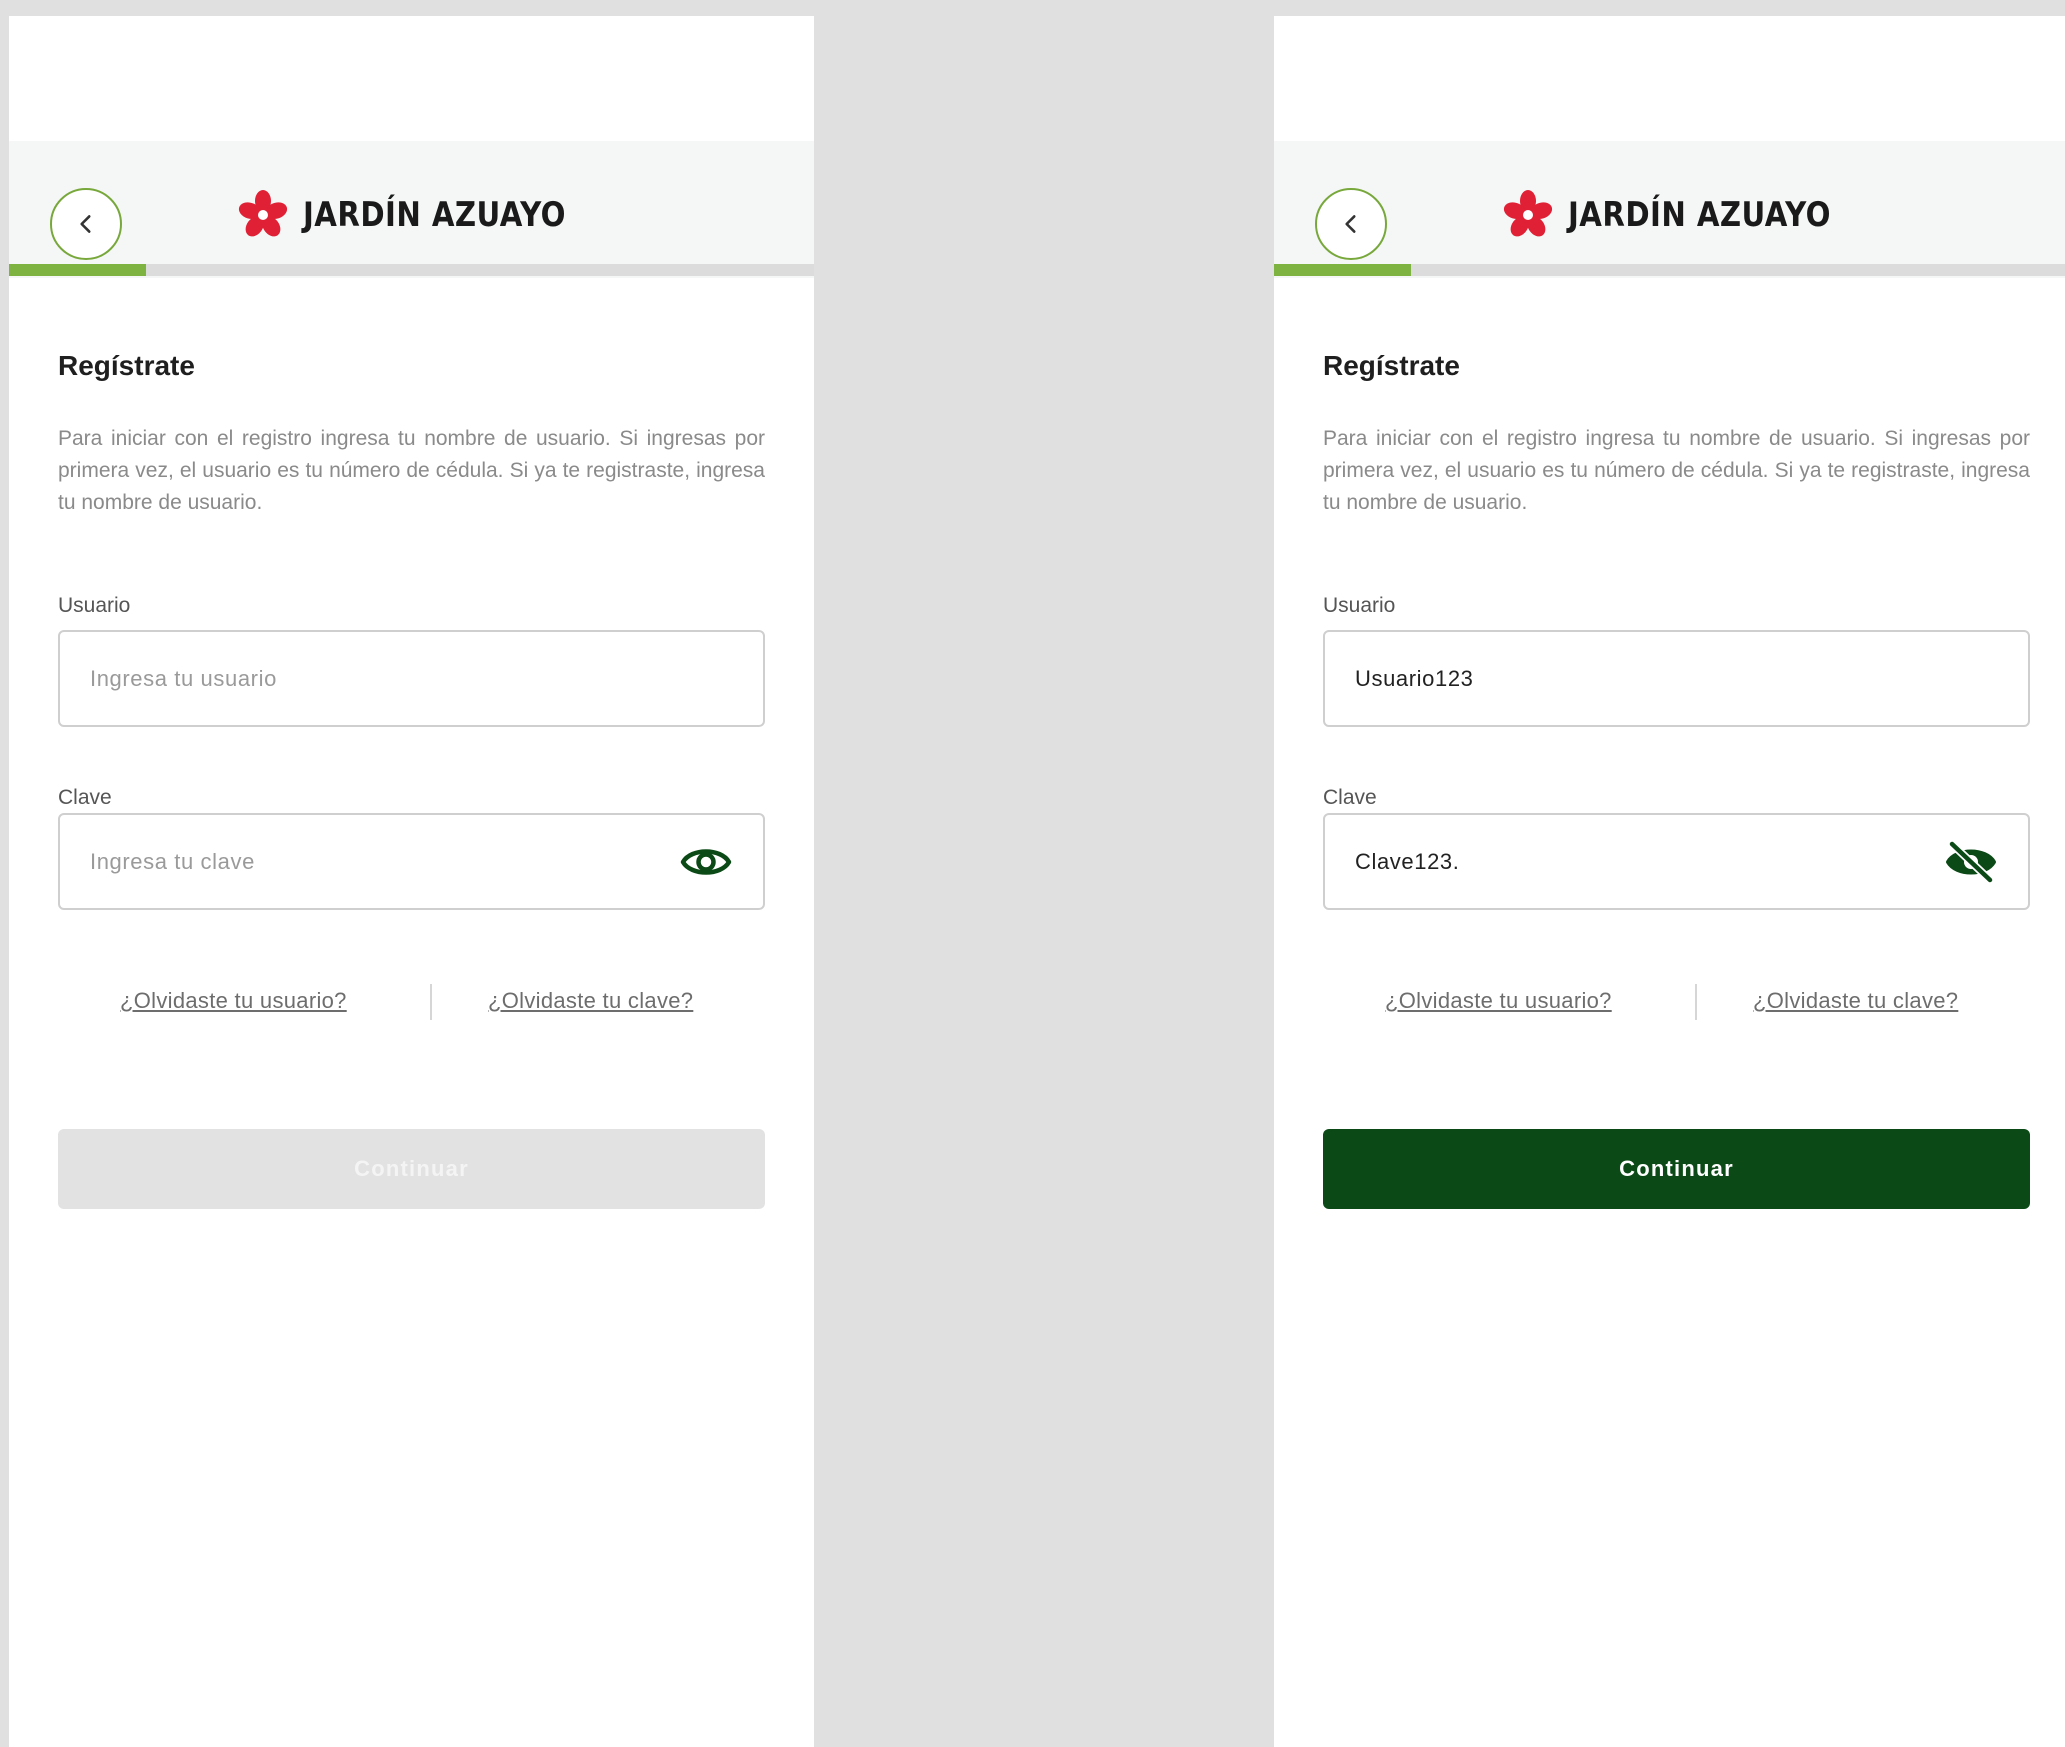 The width and height of the screenshot is (2065, 1747). Describe the element at coordinates (1971, 861) in the screenshot. I see `eye-off-icon` at that location.